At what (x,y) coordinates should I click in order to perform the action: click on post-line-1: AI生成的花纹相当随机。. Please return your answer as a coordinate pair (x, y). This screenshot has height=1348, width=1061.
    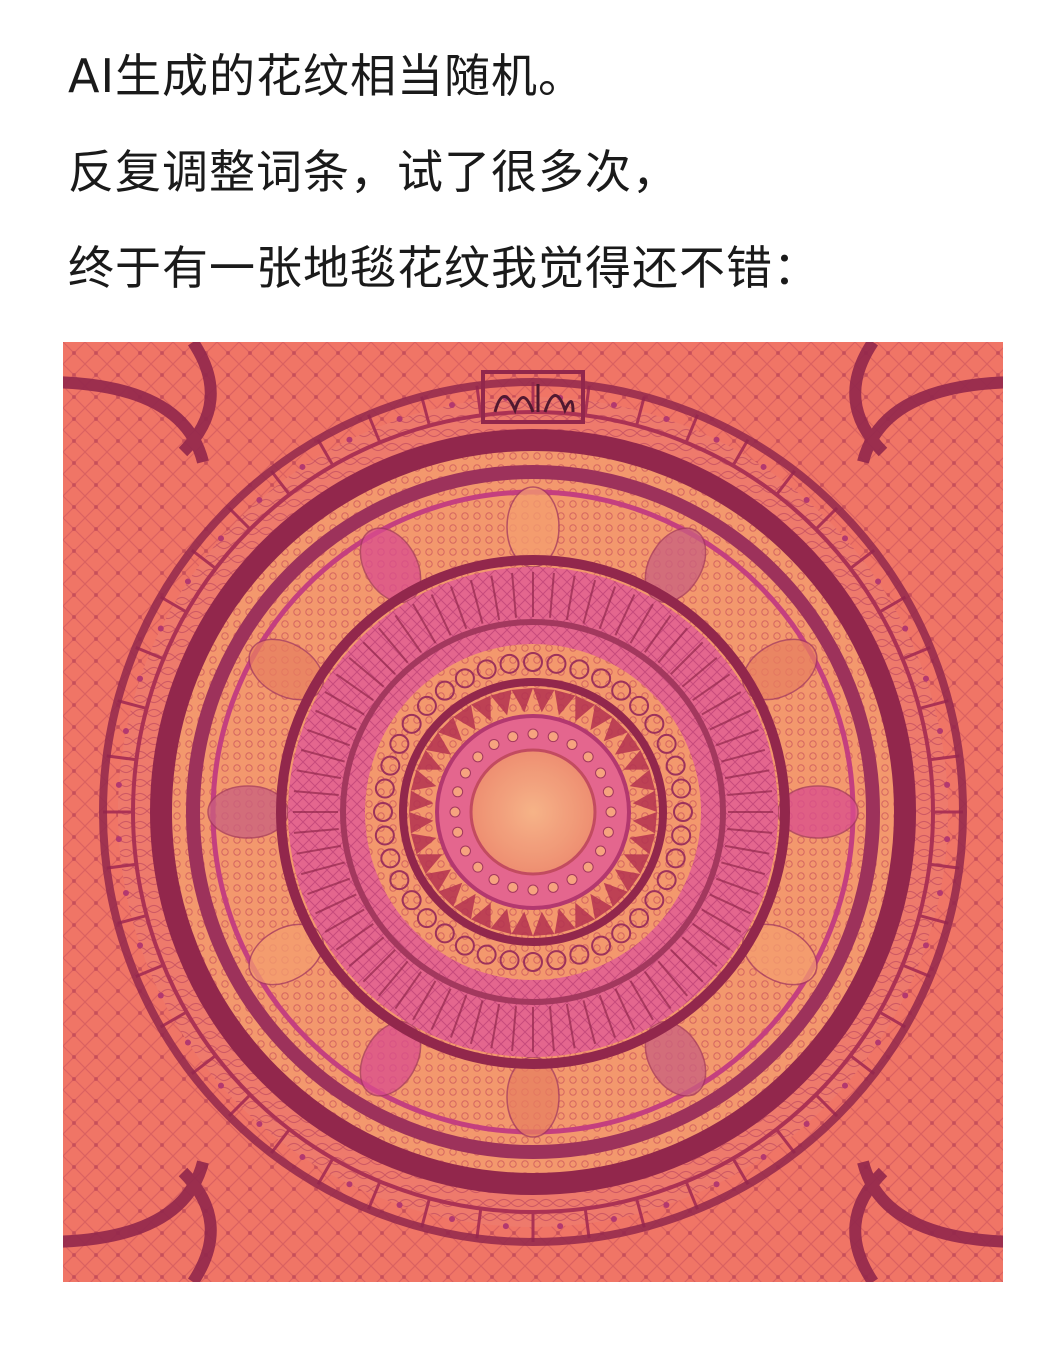
    Looking at the image, I should click on (327, 76).